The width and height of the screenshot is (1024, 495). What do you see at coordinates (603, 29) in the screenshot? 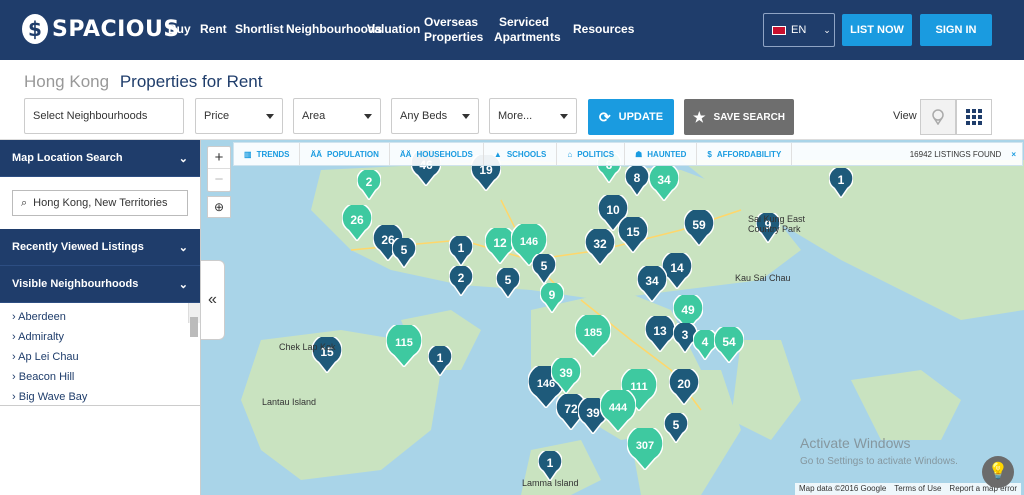
I see `nav-resources: Resources` at bounding box center [603, 29].